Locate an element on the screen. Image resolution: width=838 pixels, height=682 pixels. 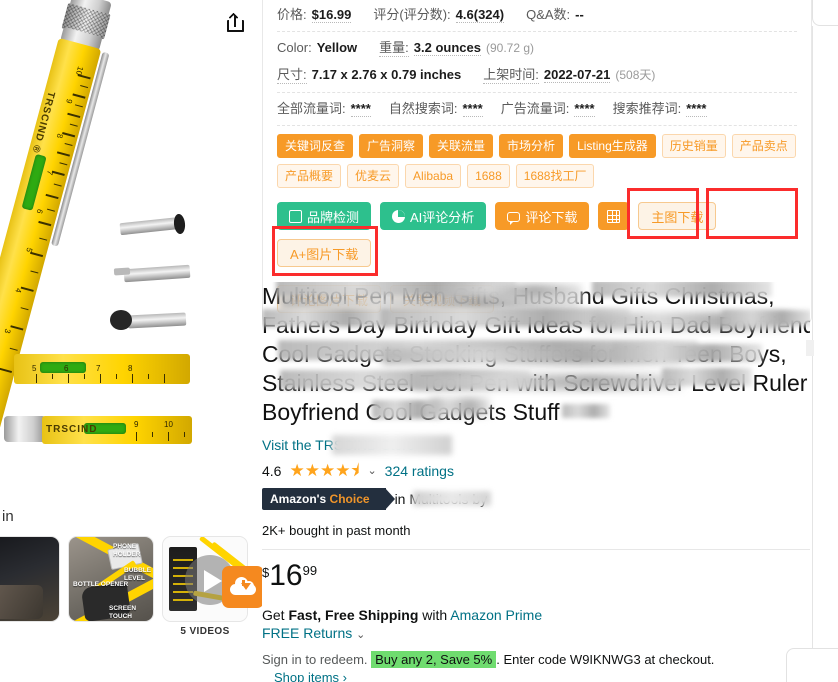
field-all-traffic-keywords: 全部流量词: **** is located at coordinates (324, 107).